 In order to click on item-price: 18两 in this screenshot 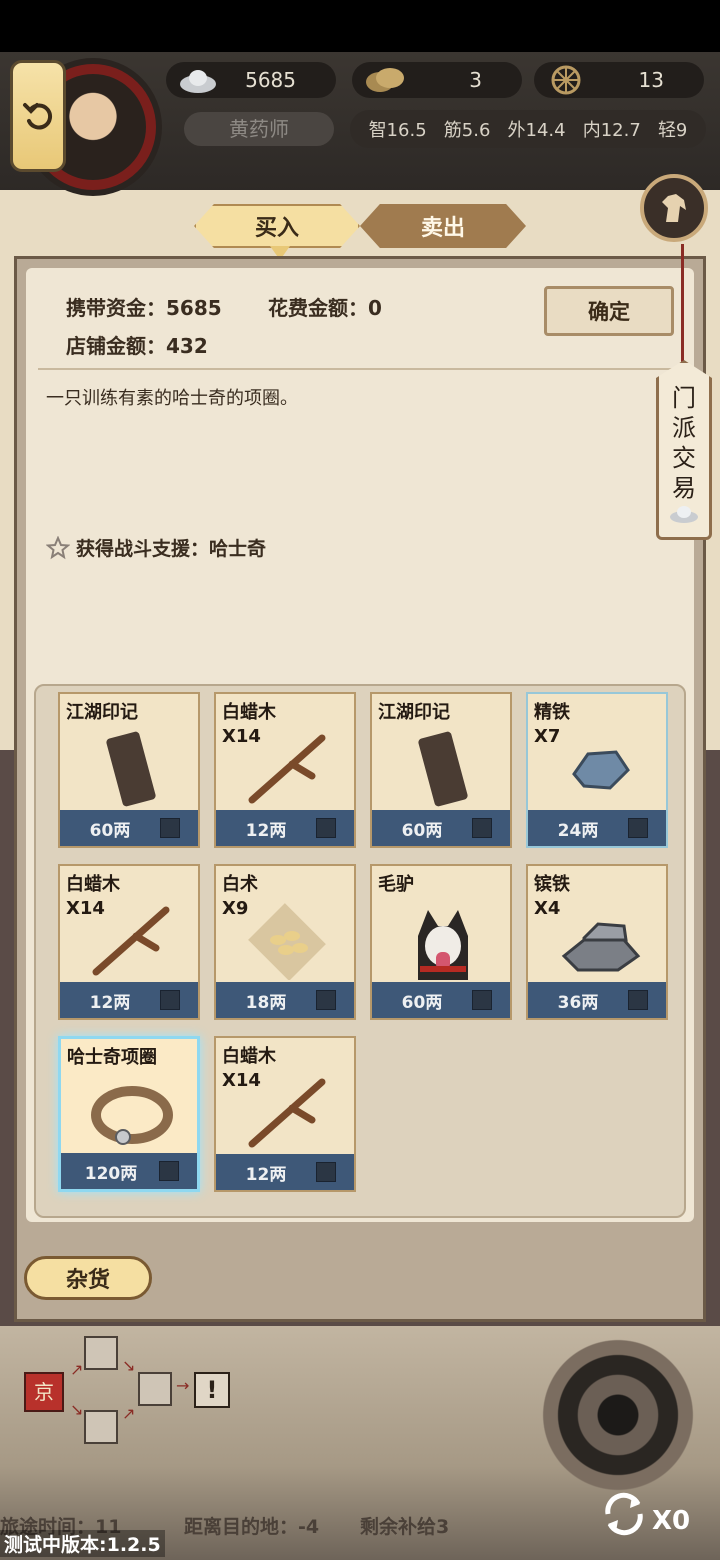, I will do `click(266, 1002)`.